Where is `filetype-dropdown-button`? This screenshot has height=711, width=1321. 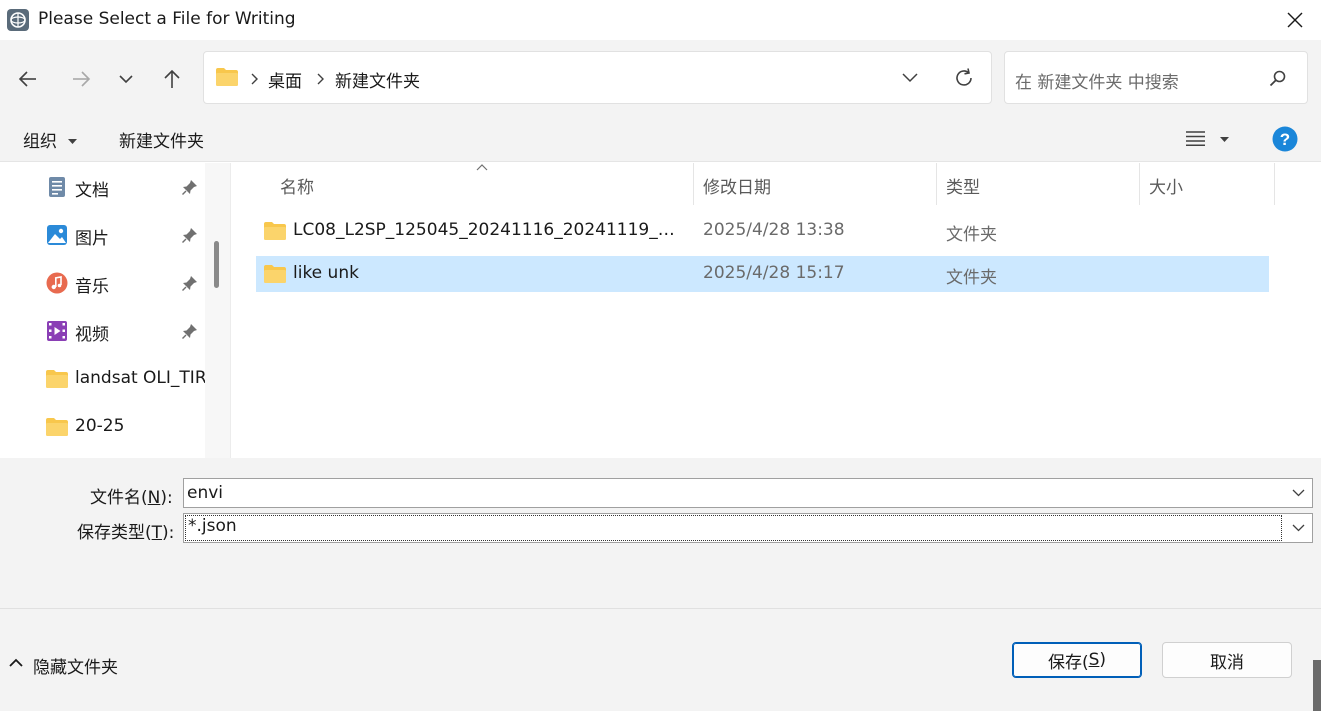
filetype-dropdown-button is located at coordinates (1298, 528).